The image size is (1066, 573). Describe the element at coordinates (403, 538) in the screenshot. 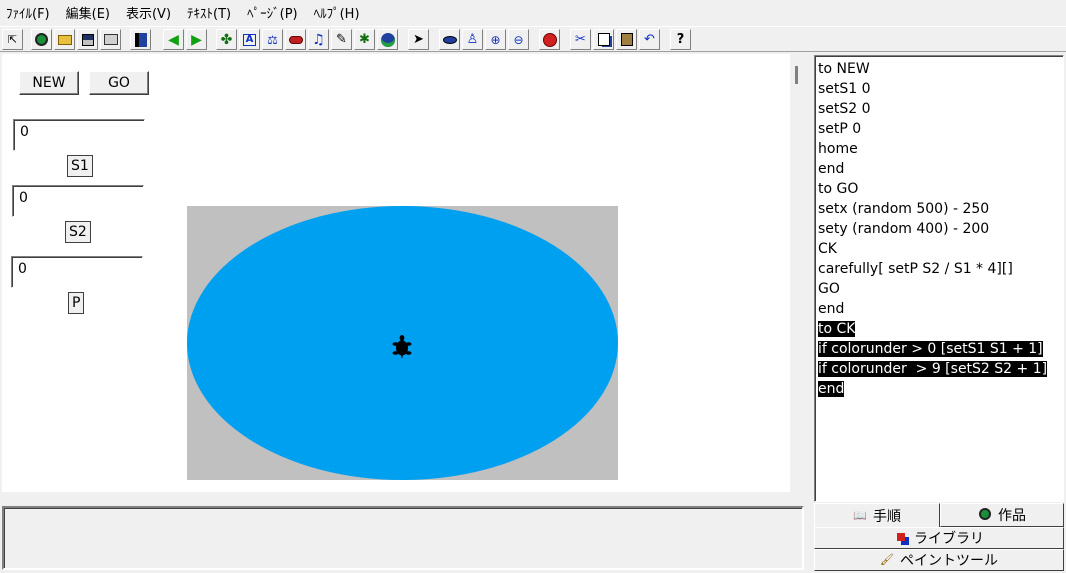

I see `command-center` at that location.